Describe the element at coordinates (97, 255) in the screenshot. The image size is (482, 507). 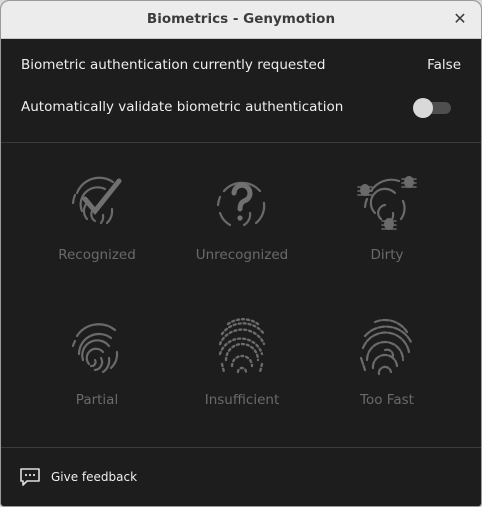
I see `fingerprint-recognized-label: Recognized` at that location.